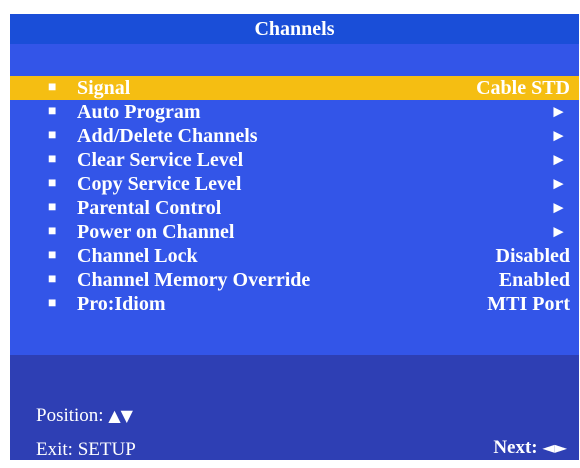  I want to click on menu-item-power-on-channel: ■ Power on Channel ►, so click(294, 232).